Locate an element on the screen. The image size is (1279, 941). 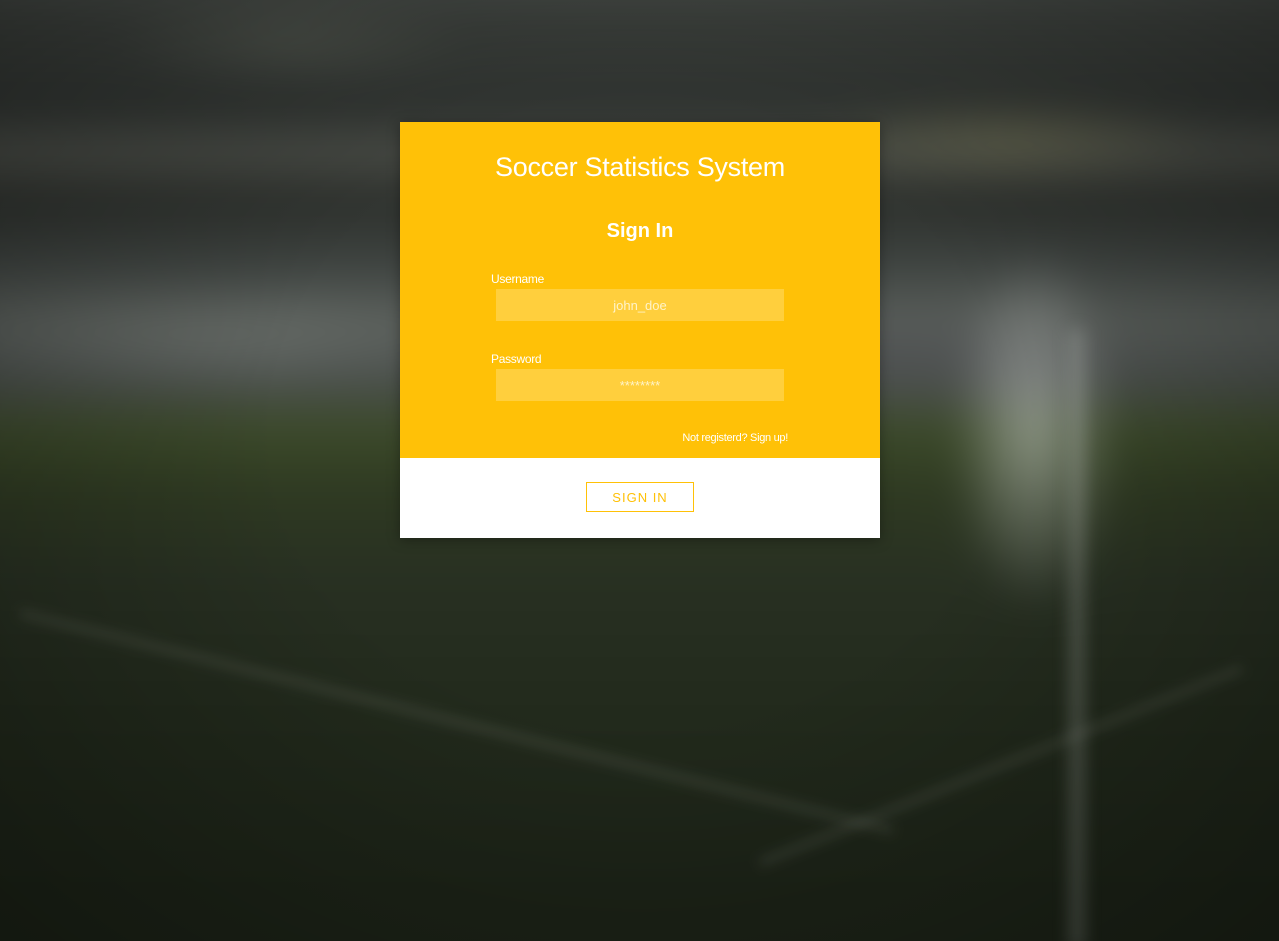
username-label: Username is located at coordinates (517, 279).